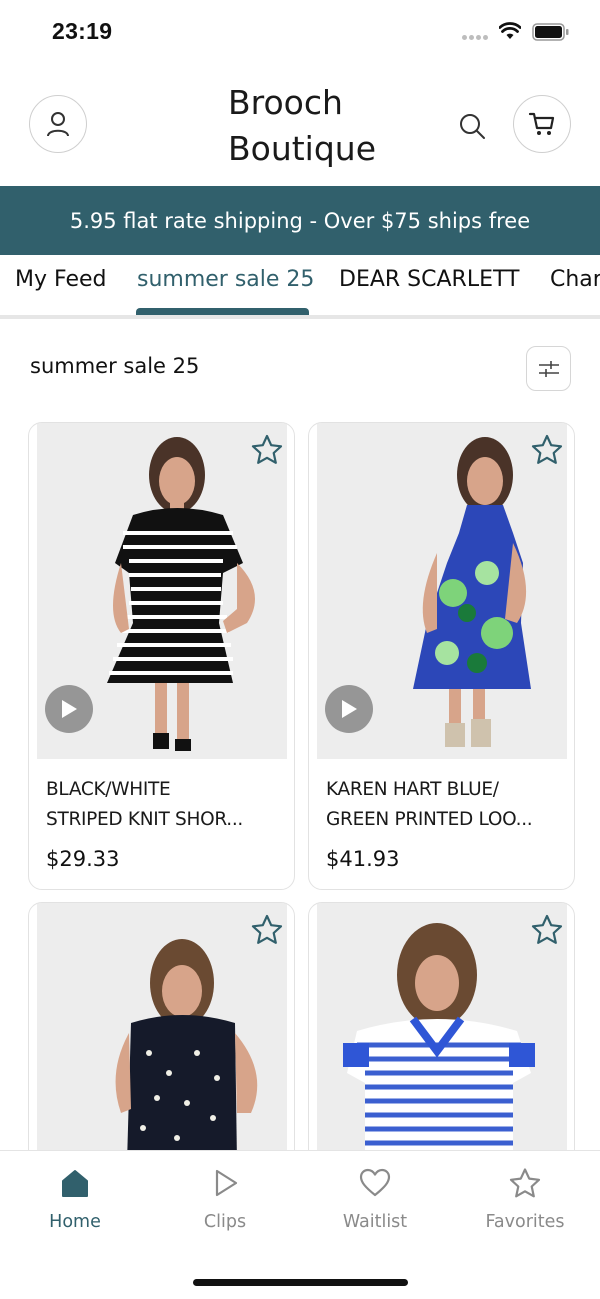  I want to click on nav-waitlist: Waitlist, so click(375, 1207).